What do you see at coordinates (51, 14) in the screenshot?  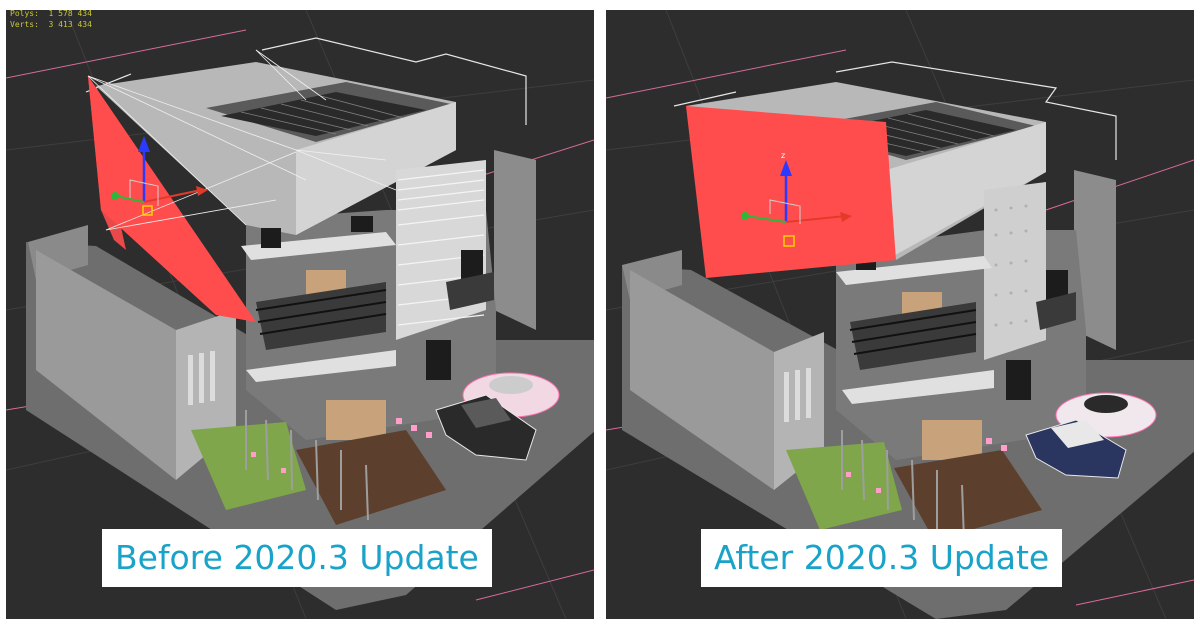 I see `polys-stat: Polys: 1 578 434` at bounding box center [51, 14].